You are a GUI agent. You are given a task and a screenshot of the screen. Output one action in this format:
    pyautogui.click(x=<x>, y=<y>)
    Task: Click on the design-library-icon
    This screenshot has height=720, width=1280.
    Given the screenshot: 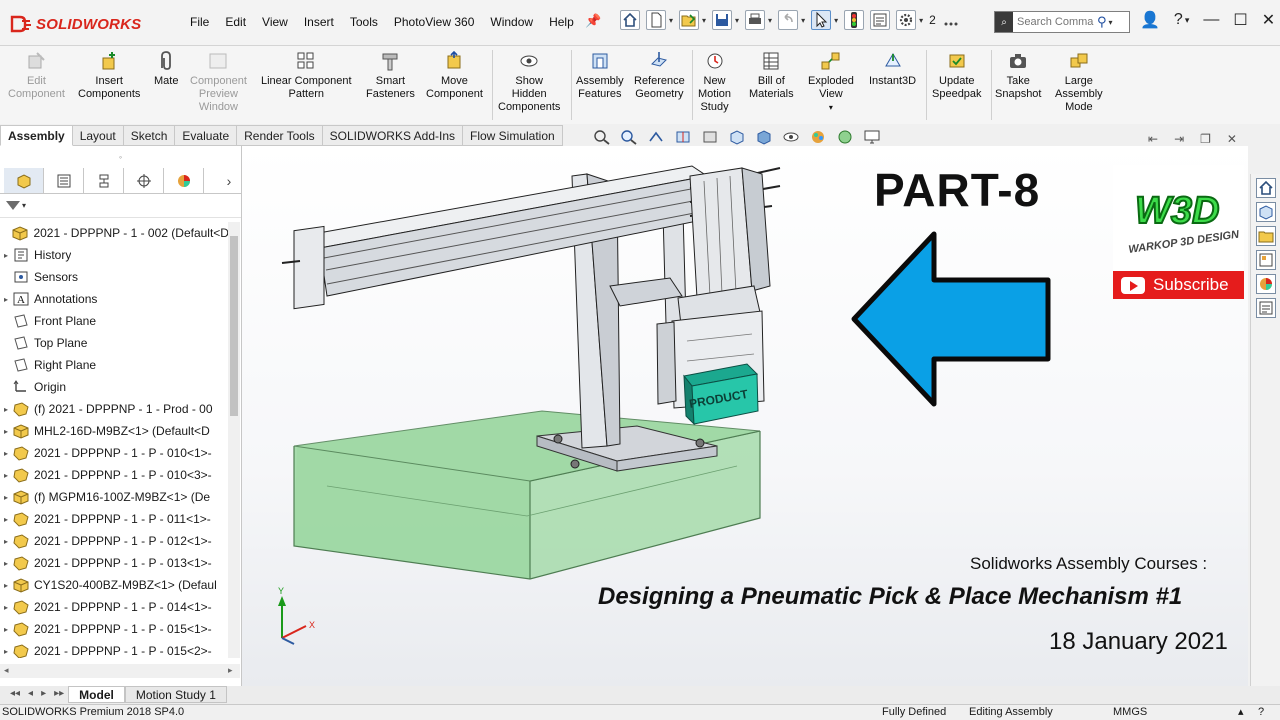 What is the action you would take?
    pyautogui.click(x=1266, y=212)
    